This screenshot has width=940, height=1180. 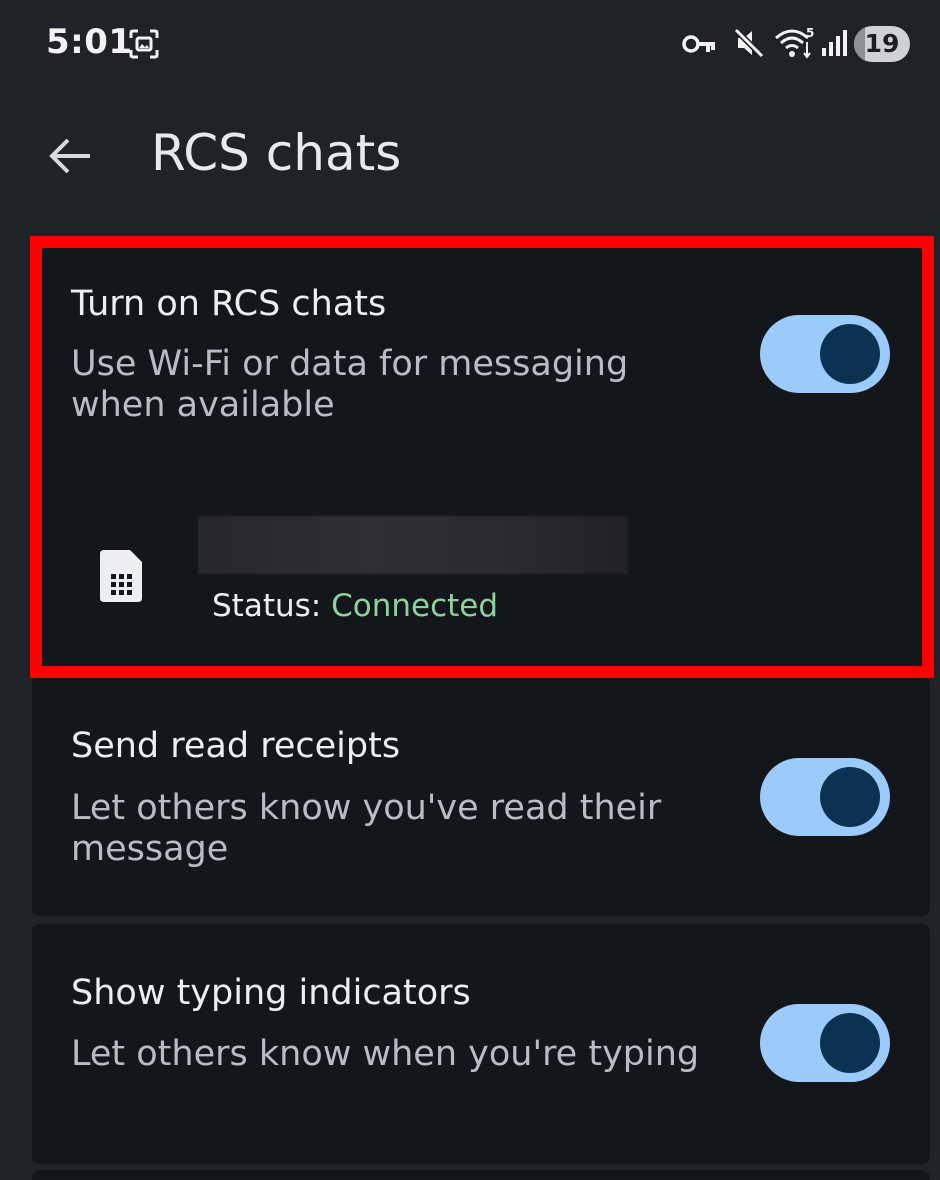 What do you see at coordinates (413, 545) in the screenshot?
I see `redacted-phone-number` at bounding box center [413, 545].